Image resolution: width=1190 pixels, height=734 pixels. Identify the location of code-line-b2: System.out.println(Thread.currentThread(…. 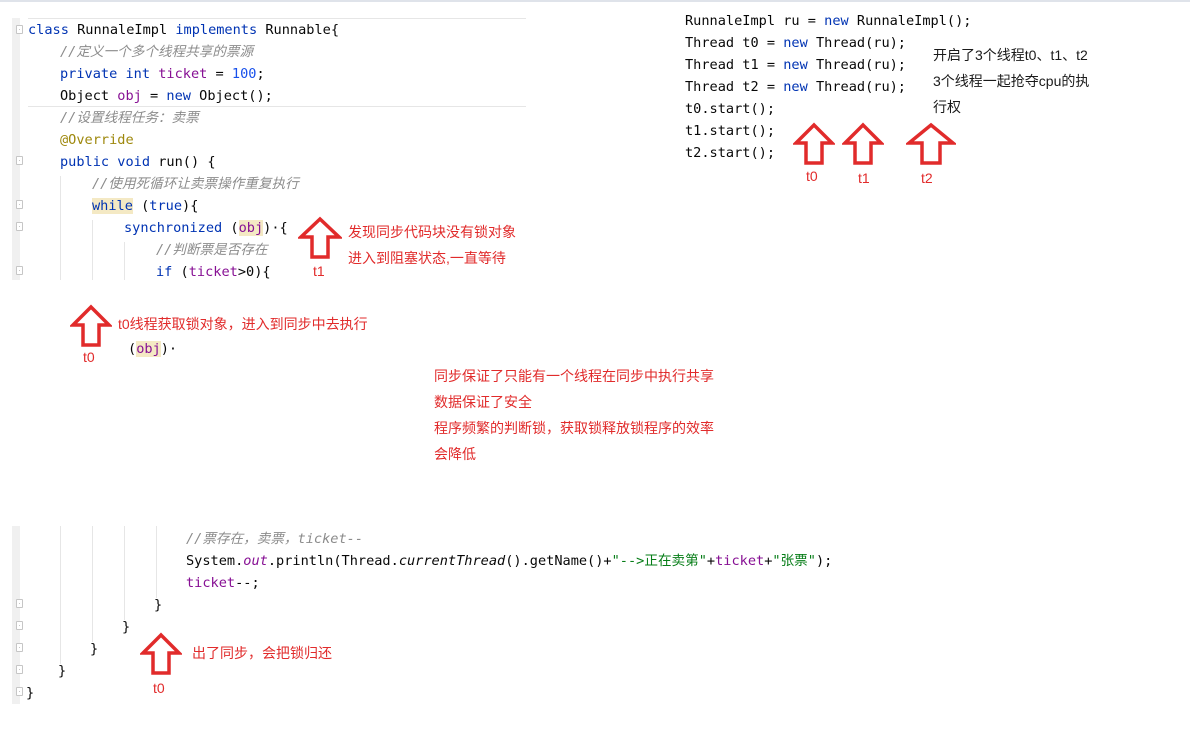
(509, 561).